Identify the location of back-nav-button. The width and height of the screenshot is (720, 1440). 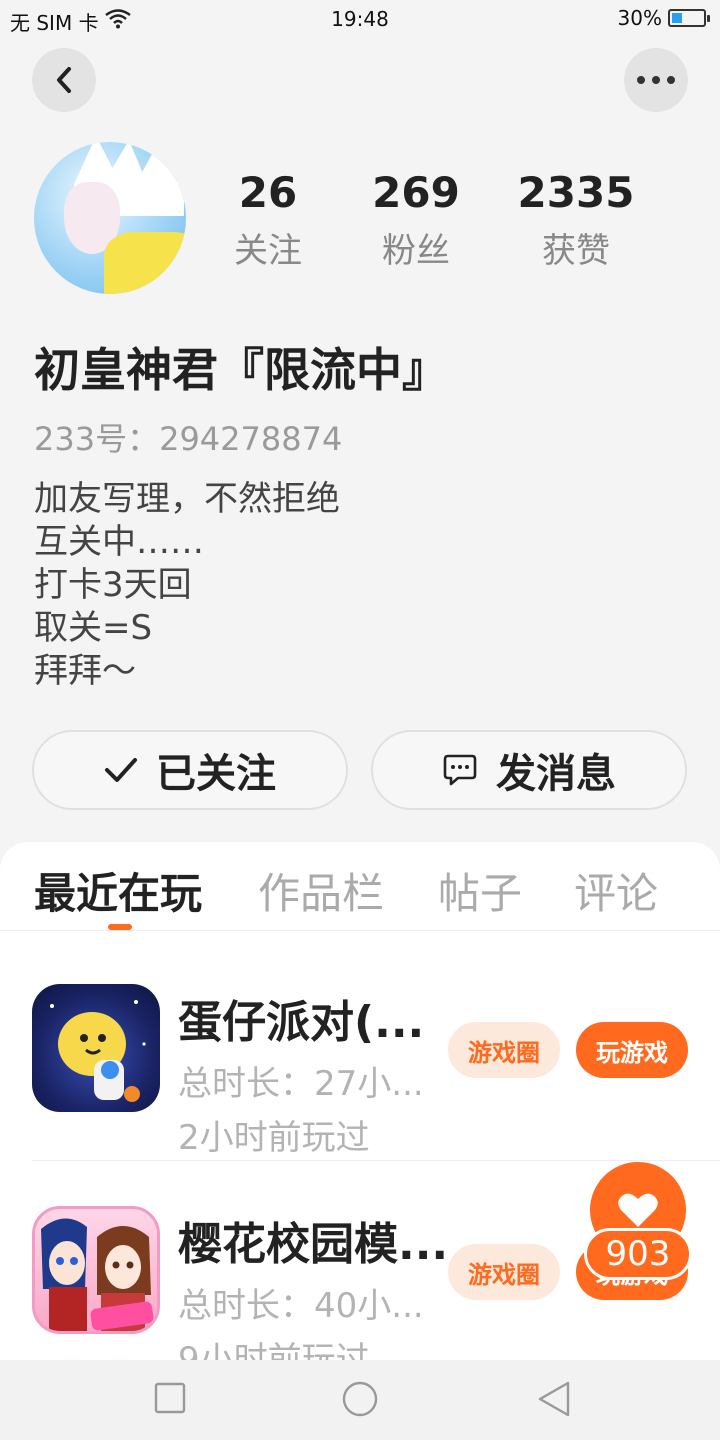
(554, 1401).